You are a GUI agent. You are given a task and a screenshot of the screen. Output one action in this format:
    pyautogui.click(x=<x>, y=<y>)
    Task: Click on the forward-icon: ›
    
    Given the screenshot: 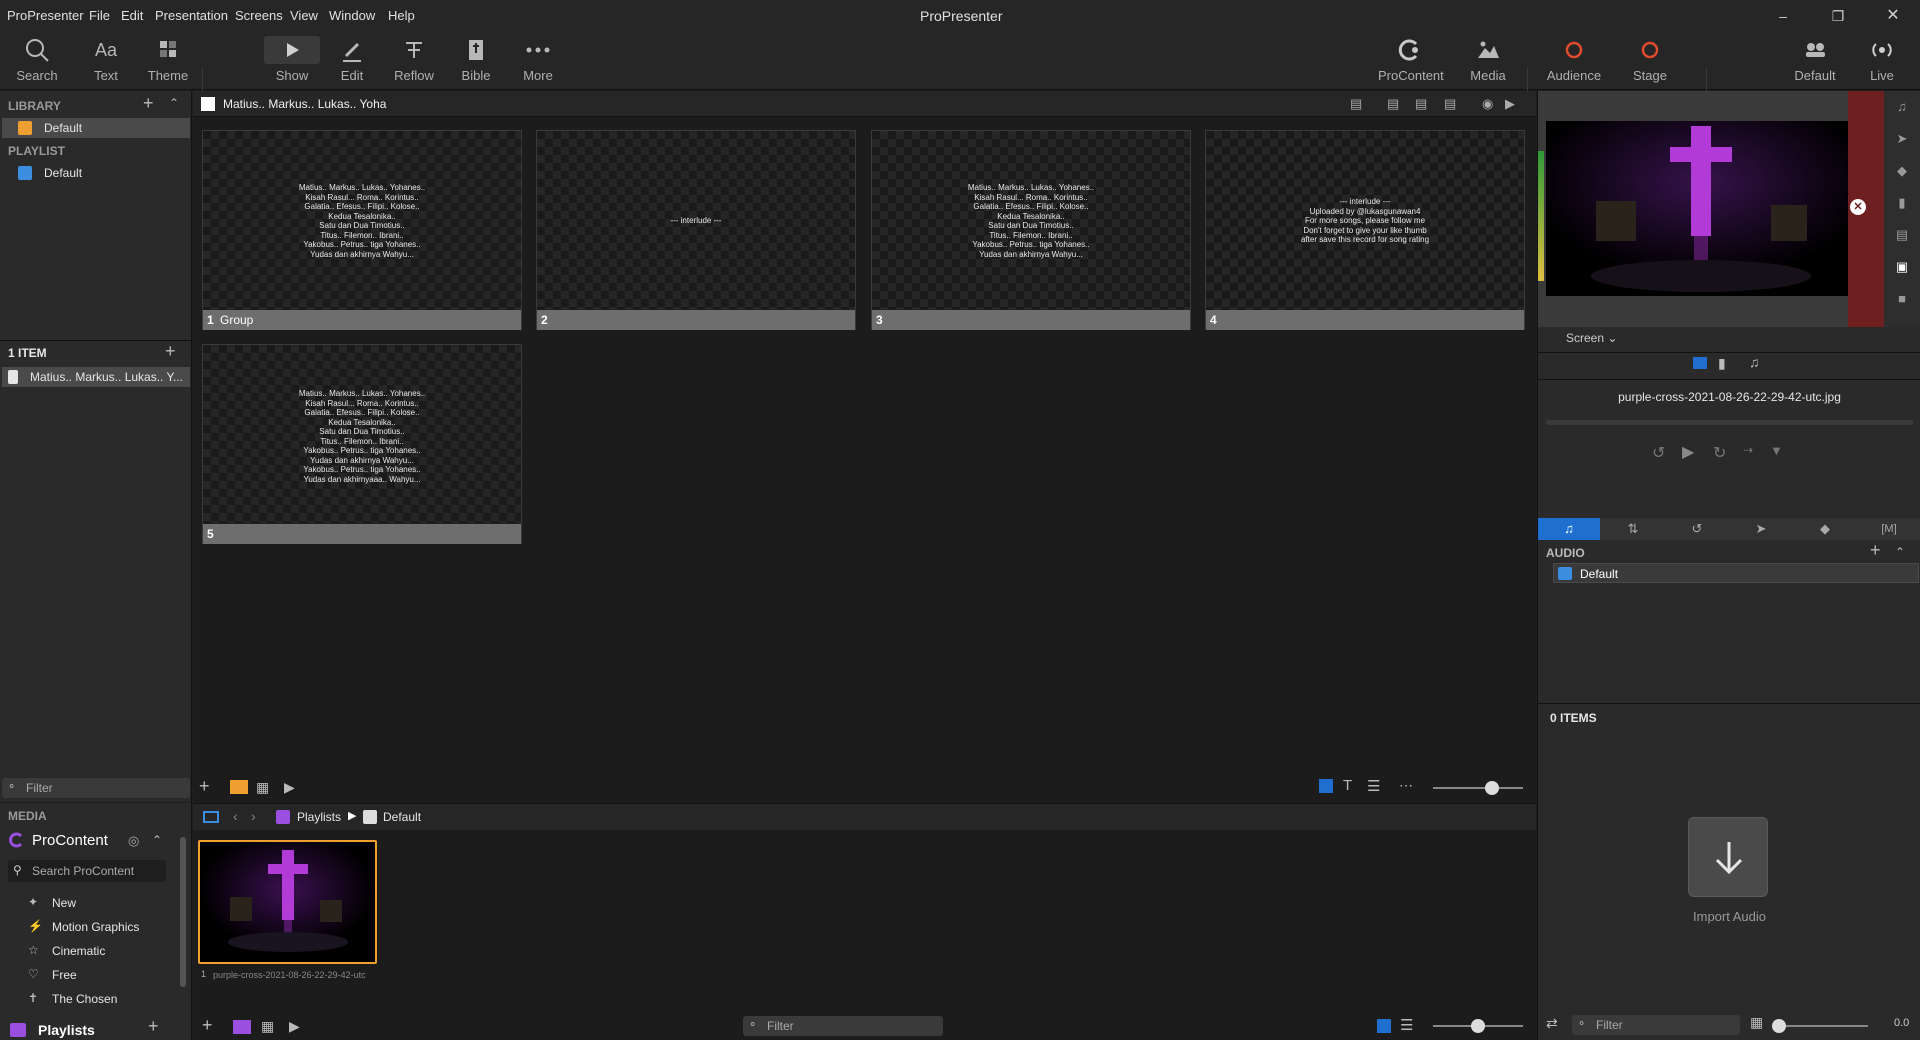 What is the action you would take?
    pyautogui.click(x=253, y=816)
    